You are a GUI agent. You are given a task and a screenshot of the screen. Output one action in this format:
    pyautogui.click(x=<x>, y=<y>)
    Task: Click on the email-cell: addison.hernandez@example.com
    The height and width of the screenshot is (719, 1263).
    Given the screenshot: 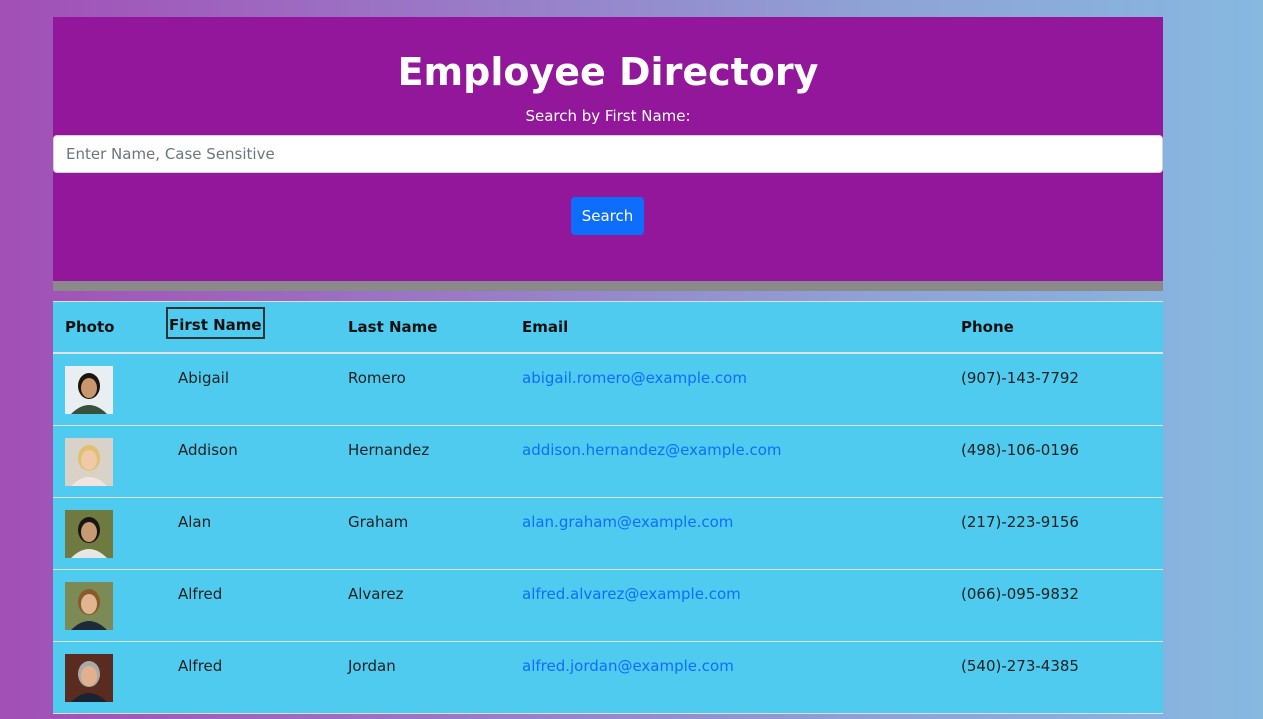 What is the action you would take?
    pyautogui.click(x=729, y=461)
    